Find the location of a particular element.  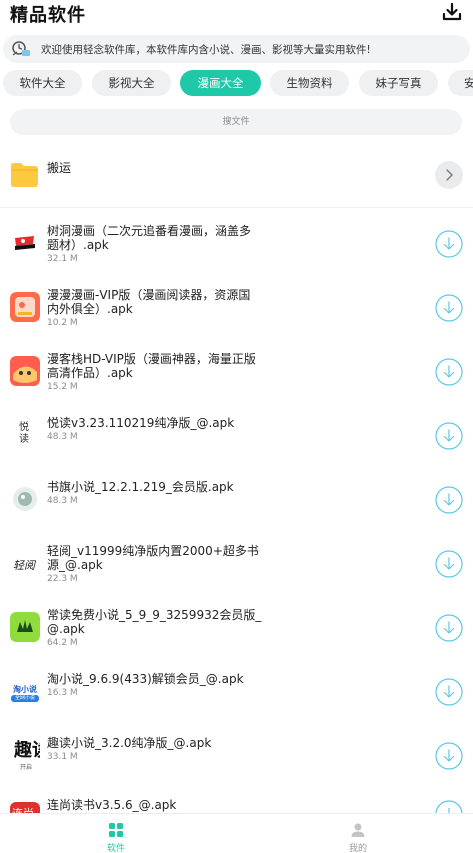

changdu-app-icon is located at coordinates (25, 627).